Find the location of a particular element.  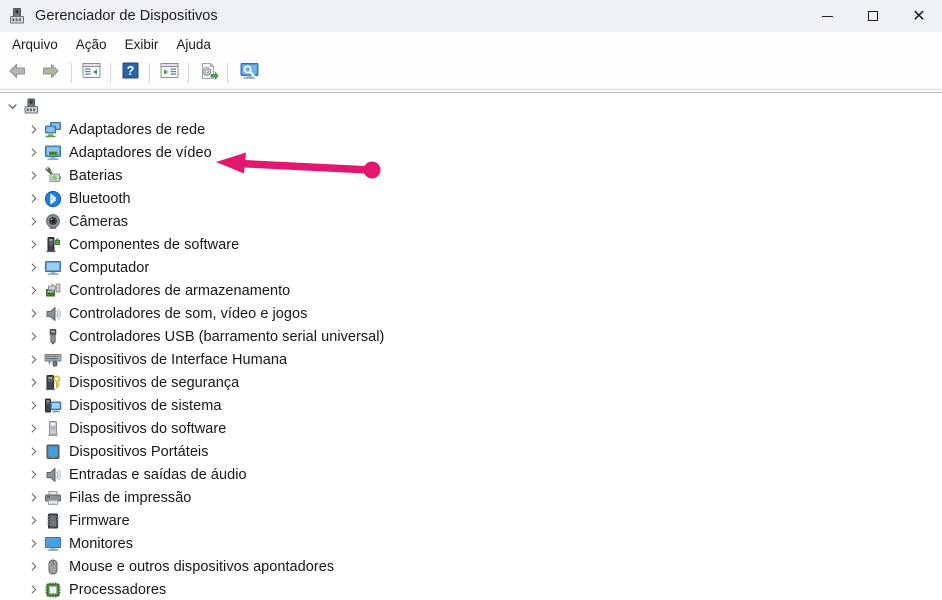

menu-exibir: Exibir is located at coordinates (142, 45).